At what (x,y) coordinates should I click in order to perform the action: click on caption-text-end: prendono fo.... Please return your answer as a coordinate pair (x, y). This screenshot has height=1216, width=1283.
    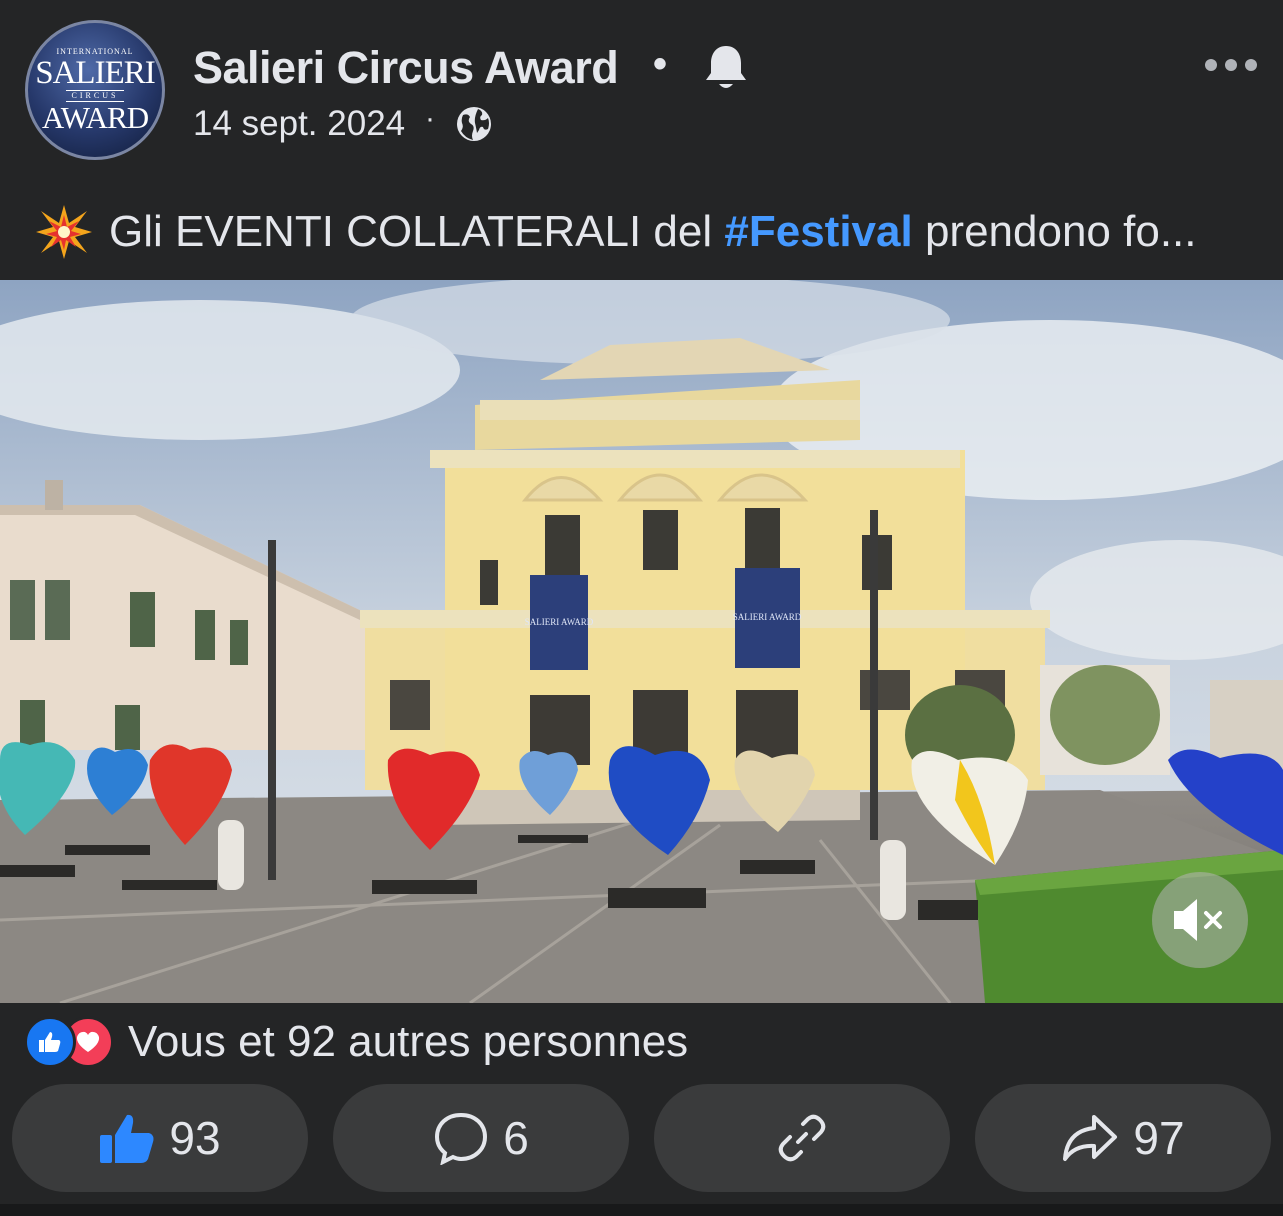
    Looking at the image, I should click on (1054, 231).